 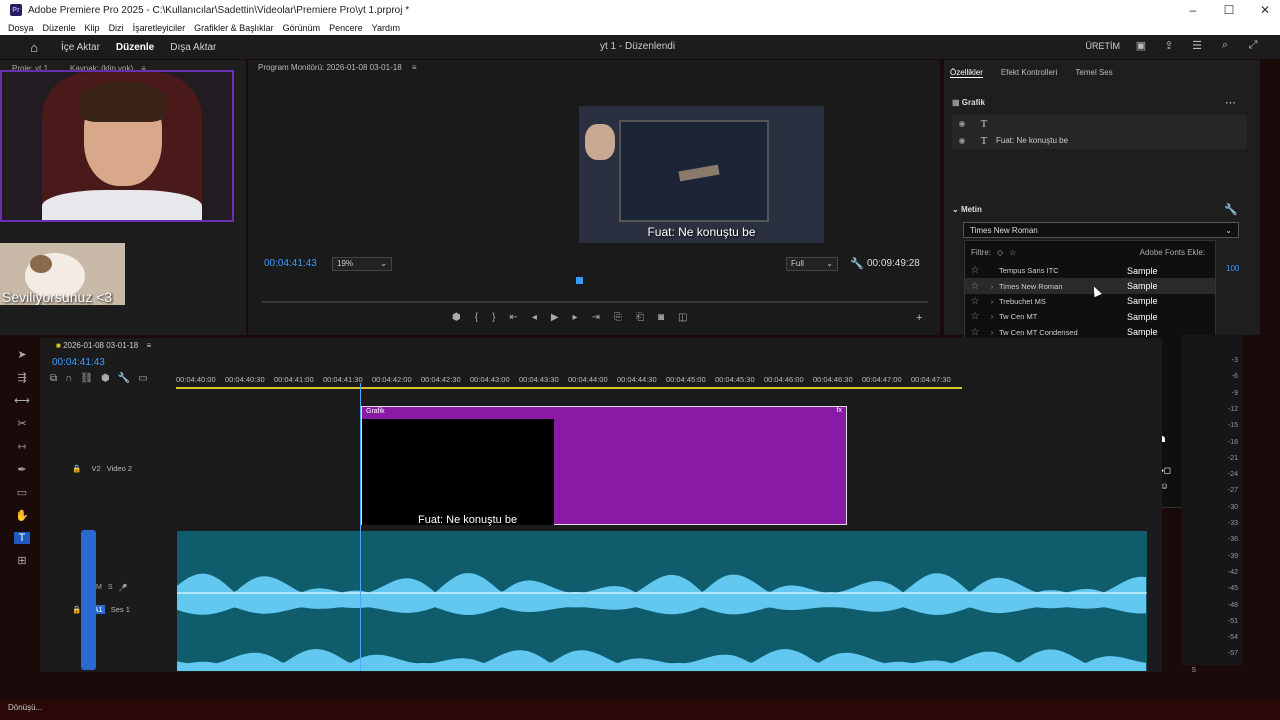 What do you see at coordinates (1193, 10) in the screenshot?
I see `minimize-icon: –` at bounding box center [1193, 10].